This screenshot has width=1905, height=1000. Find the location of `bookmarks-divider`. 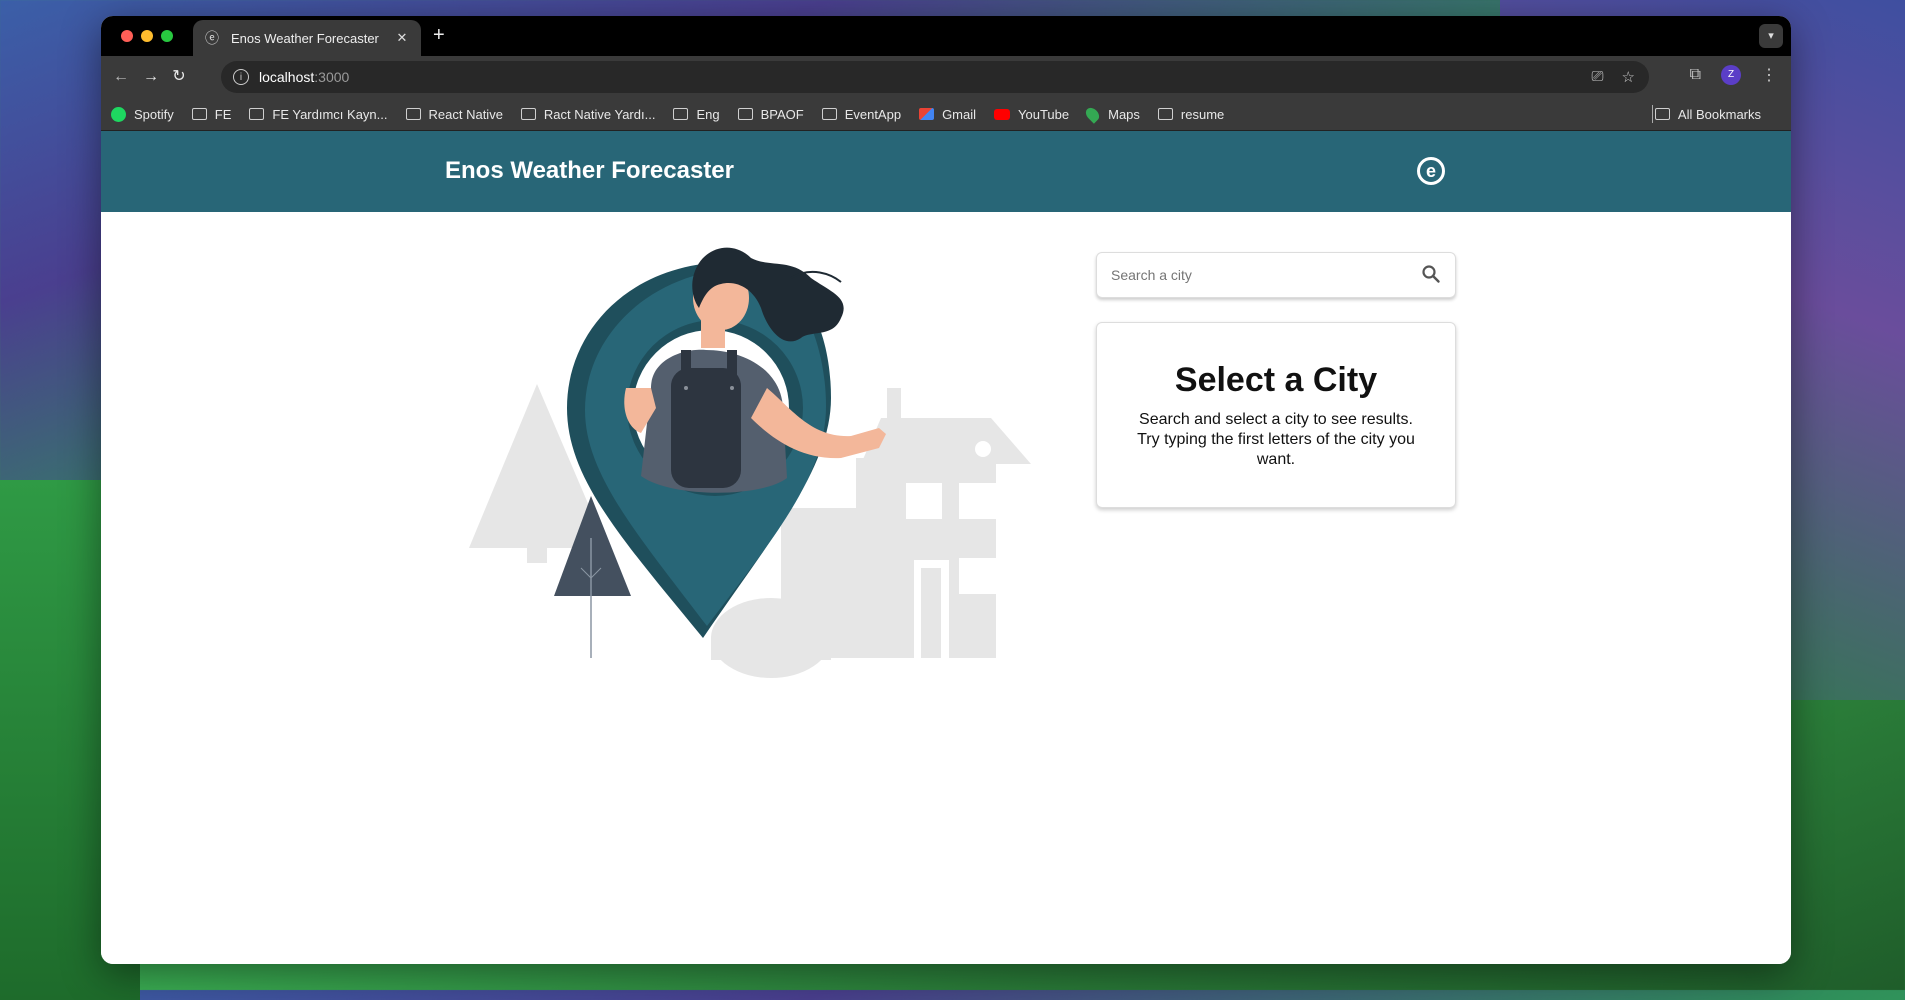

bookmarks-divider is located at coordinates (1652, 114).